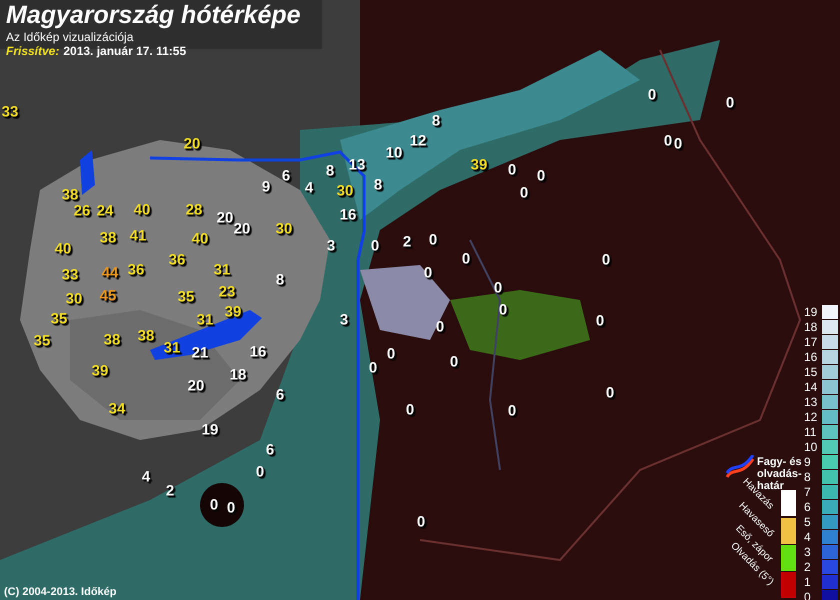 This screenshot has width=840, height=600. What do you see at coordinates (811, 356) in the screenshot?
I see `scale-label: 16` at bounding box center [811, 356].